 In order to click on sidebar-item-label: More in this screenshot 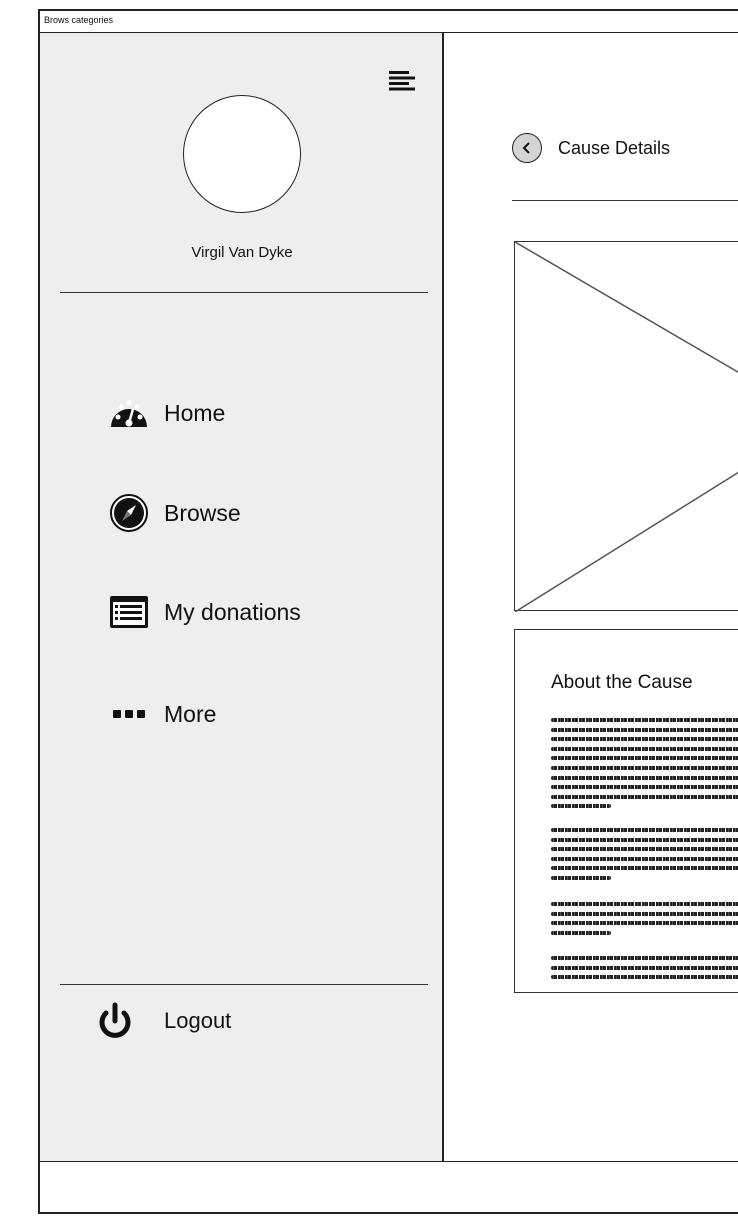, I will do `click(190, 713)`.